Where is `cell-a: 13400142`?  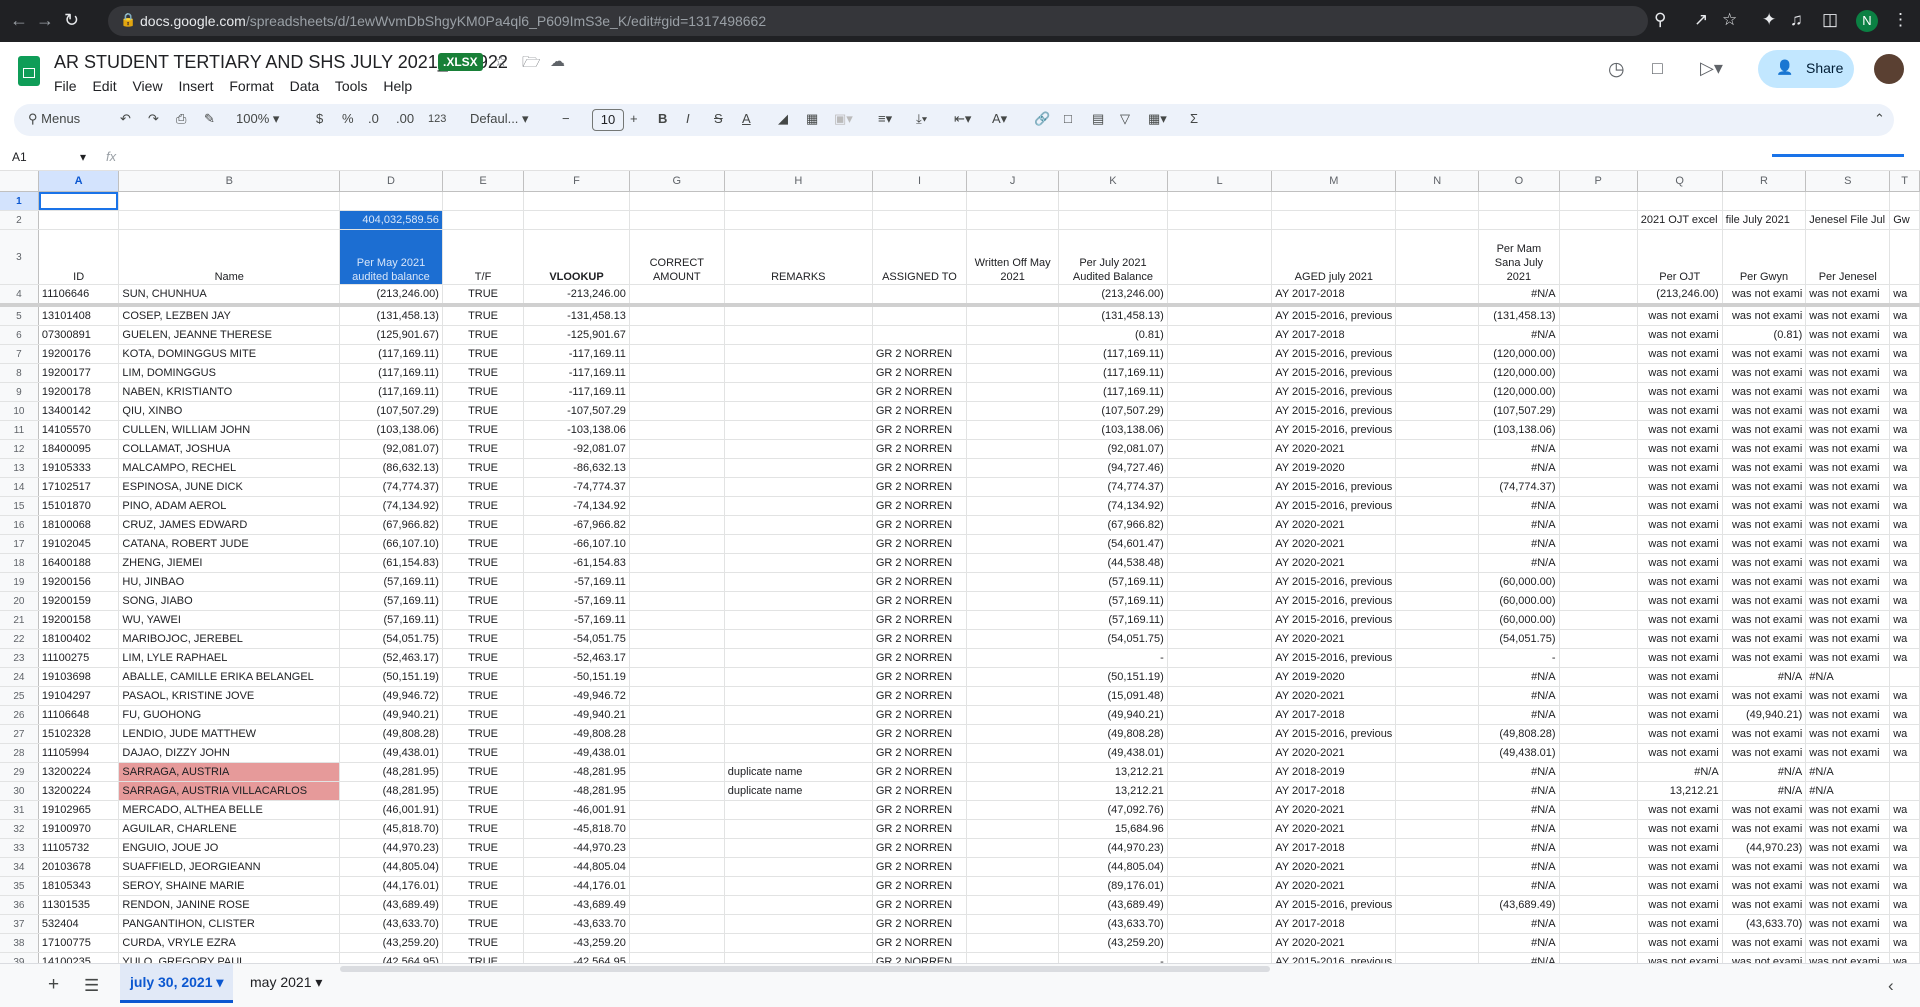 cell-a: 13400142 is located at coordinates (79, 411).